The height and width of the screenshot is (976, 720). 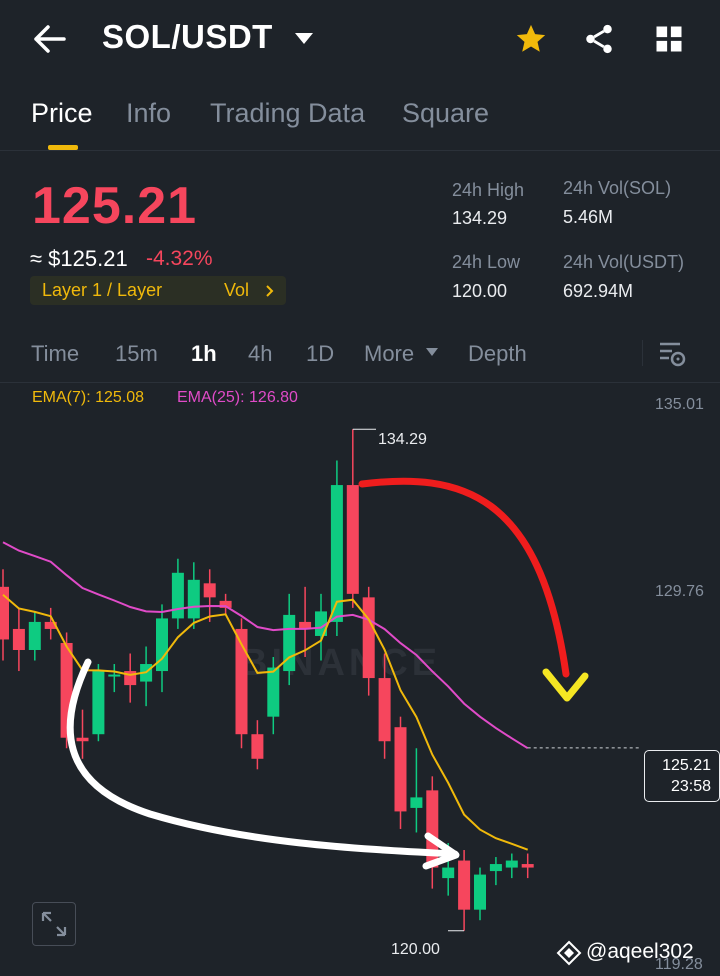 I want to click on interval-15m: 15m, so click(x=136, y=354).